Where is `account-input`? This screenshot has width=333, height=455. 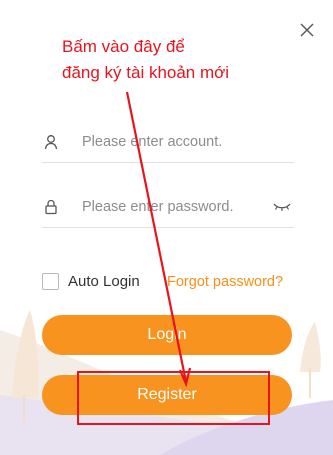 account-input is located at coordinates (172, 141).